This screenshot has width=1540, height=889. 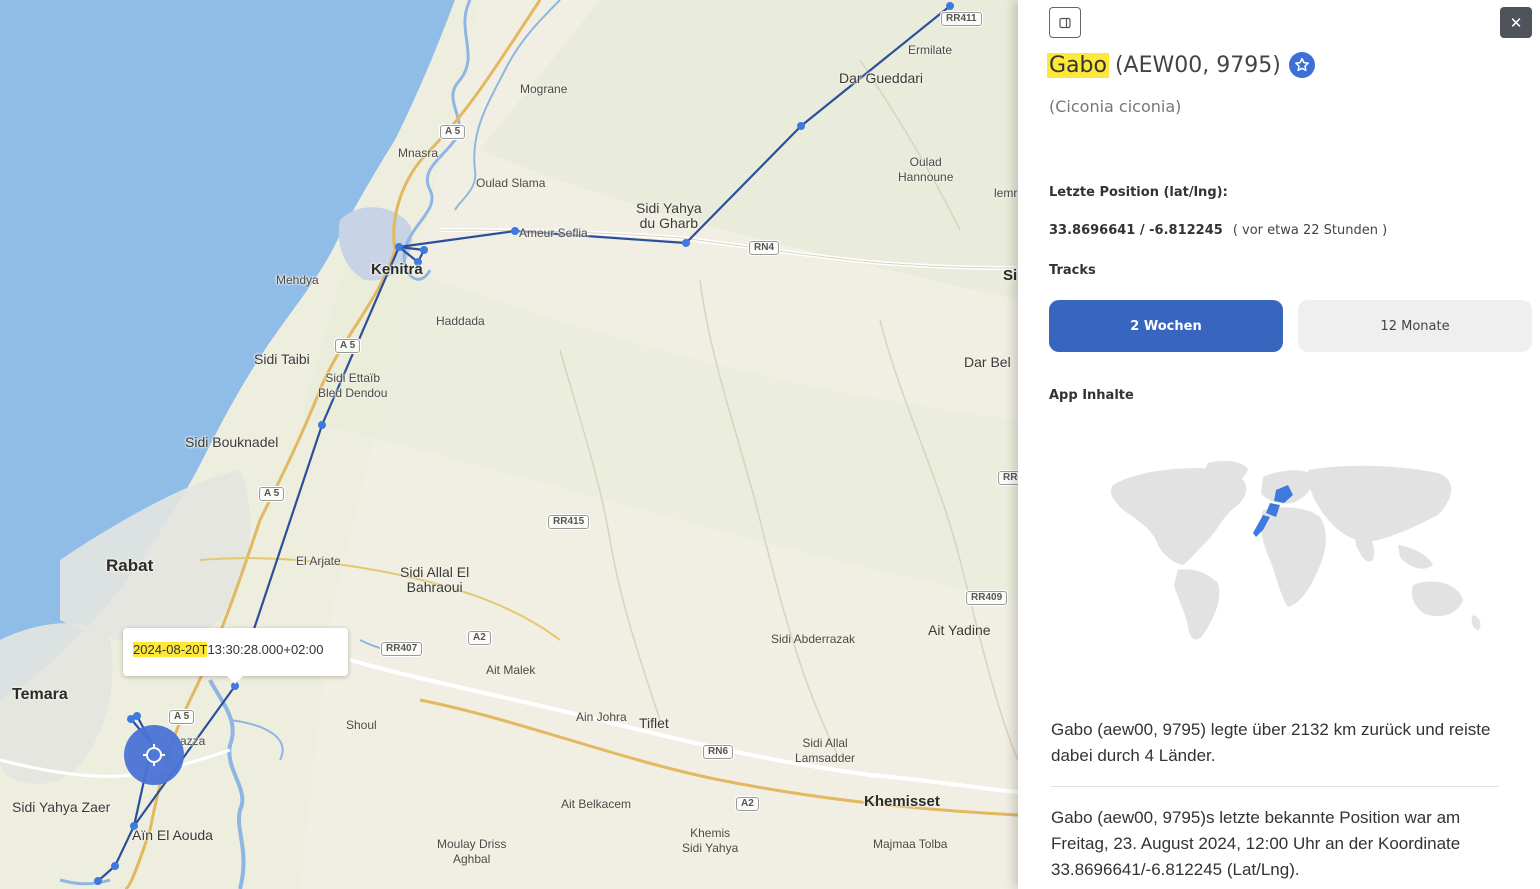 I want to click on tab-12-monate: 12 Monate, so click(x=1415, y=326).